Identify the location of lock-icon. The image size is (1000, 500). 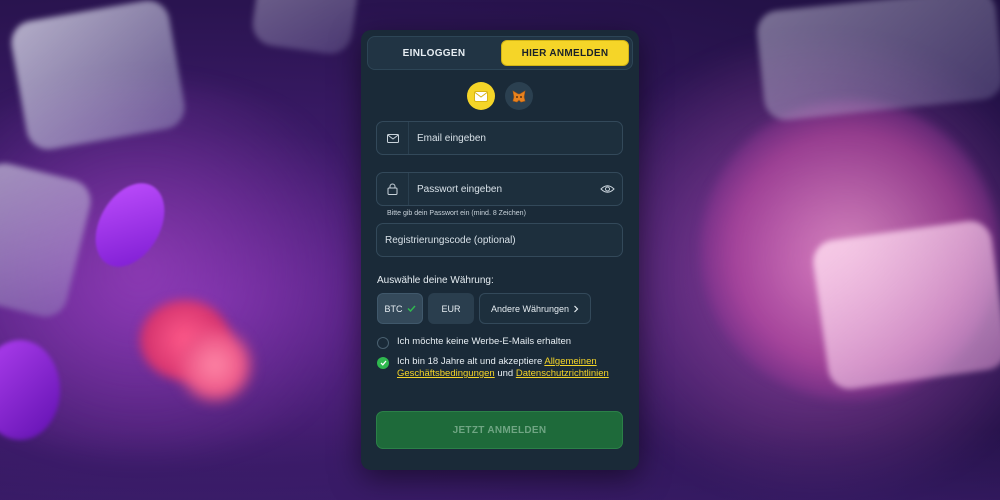
(393, 189).